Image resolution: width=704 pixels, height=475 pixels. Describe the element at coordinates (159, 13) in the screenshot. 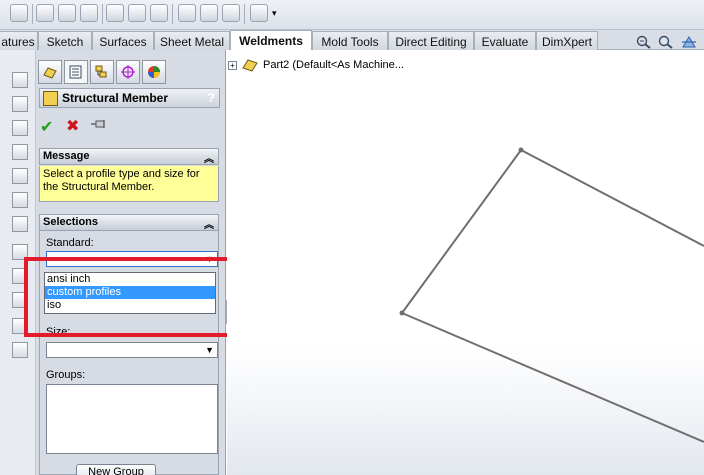

I see `paste-icon` at that location.